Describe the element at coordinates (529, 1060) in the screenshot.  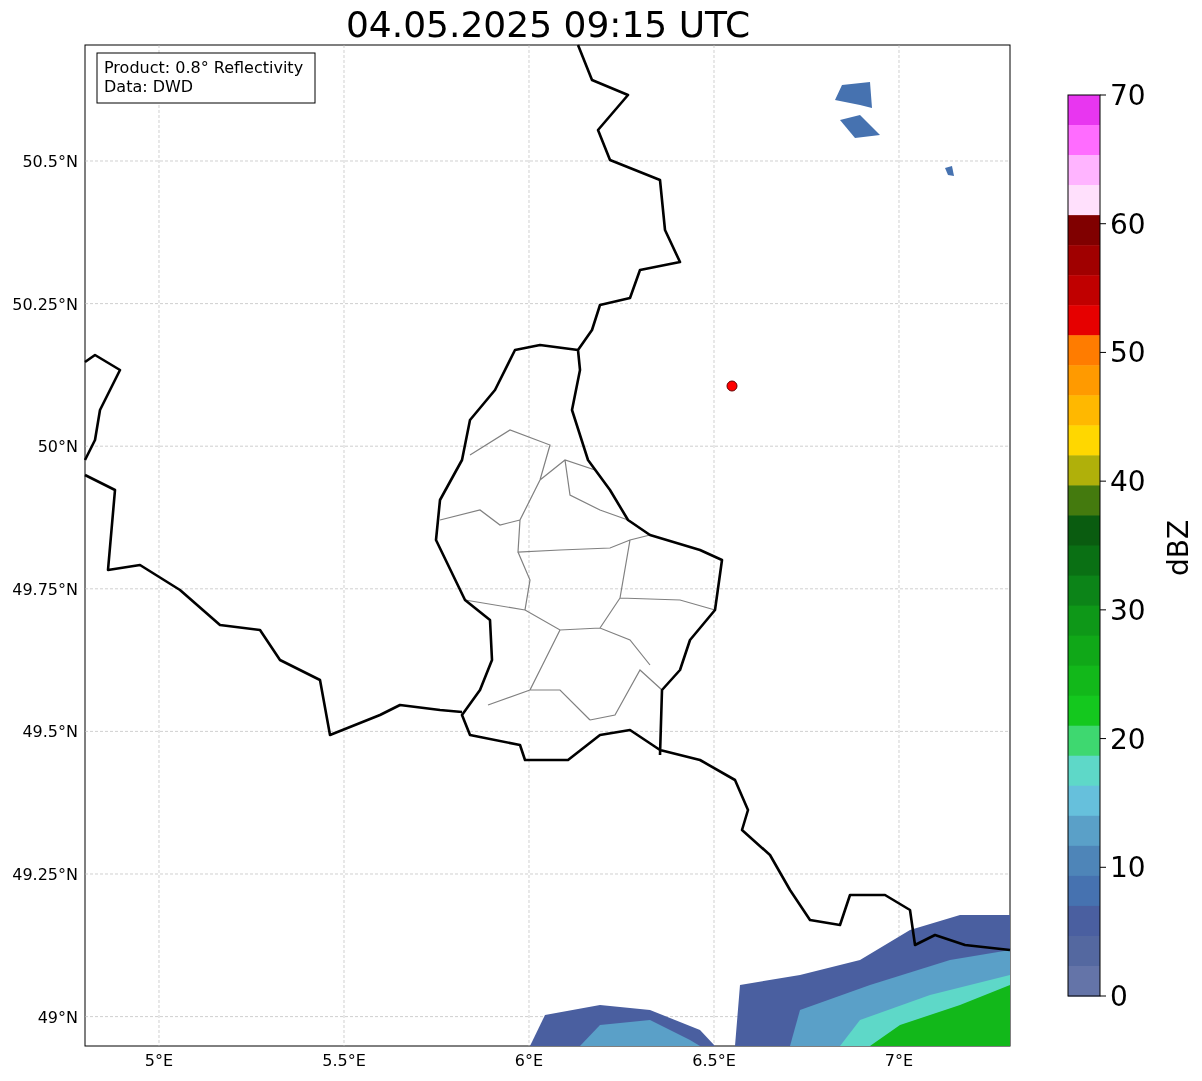
I see `longitude-tick-label: 6°E` at that location.